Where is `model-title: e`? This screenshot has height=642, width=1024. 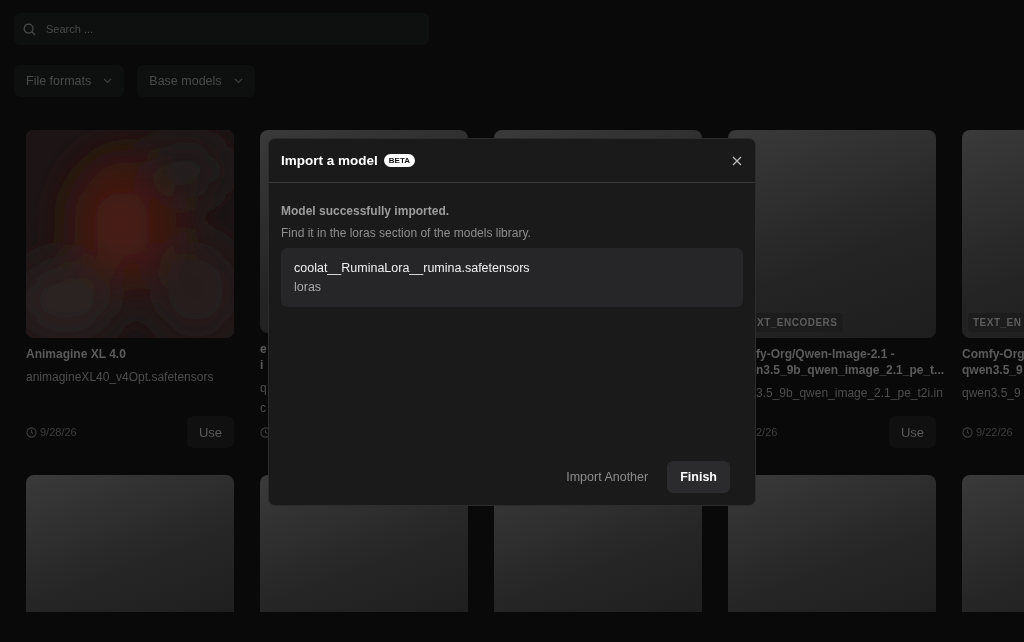
model-title: e is located at coordinates (263, 349).